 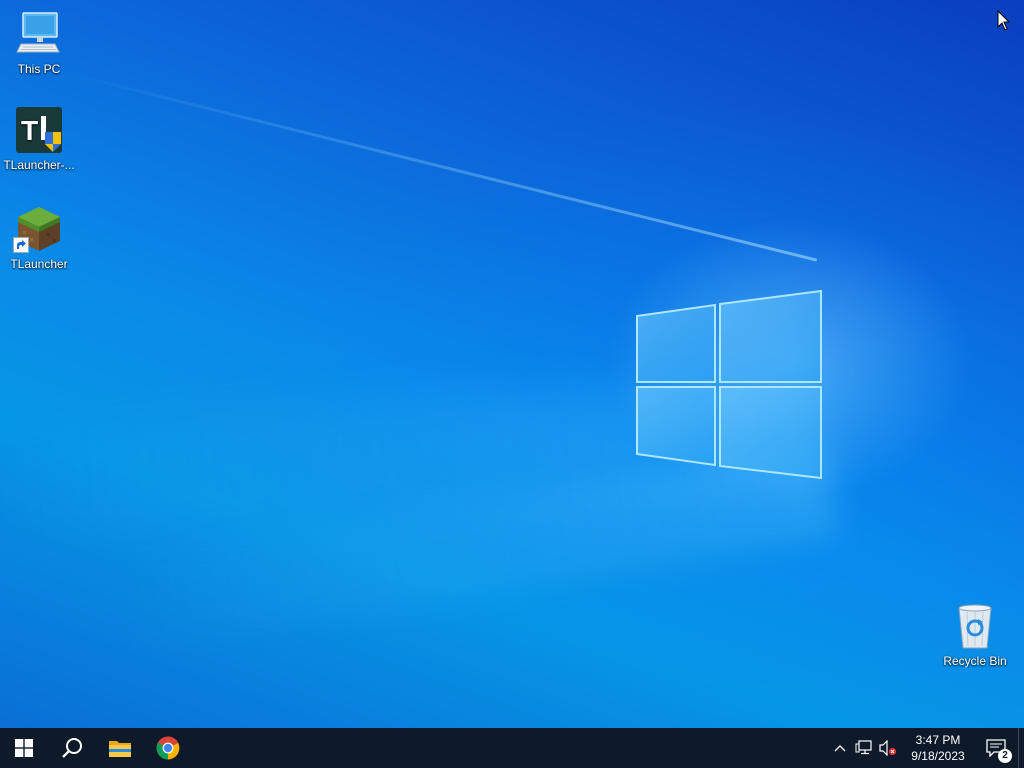 I want to click on wallpaper-windows-logo, so click(x=729, y=384).